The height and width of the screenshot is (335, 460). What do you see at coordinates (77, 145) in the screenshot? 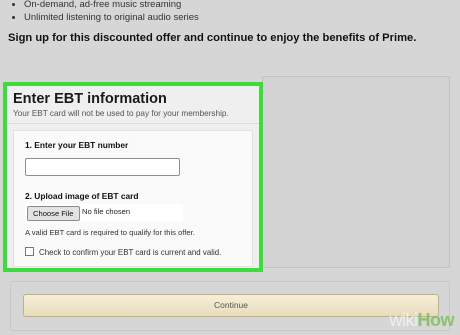
I see `ebt-number-label: 1. Enter your EBT number` at bounding box center [77, 145].